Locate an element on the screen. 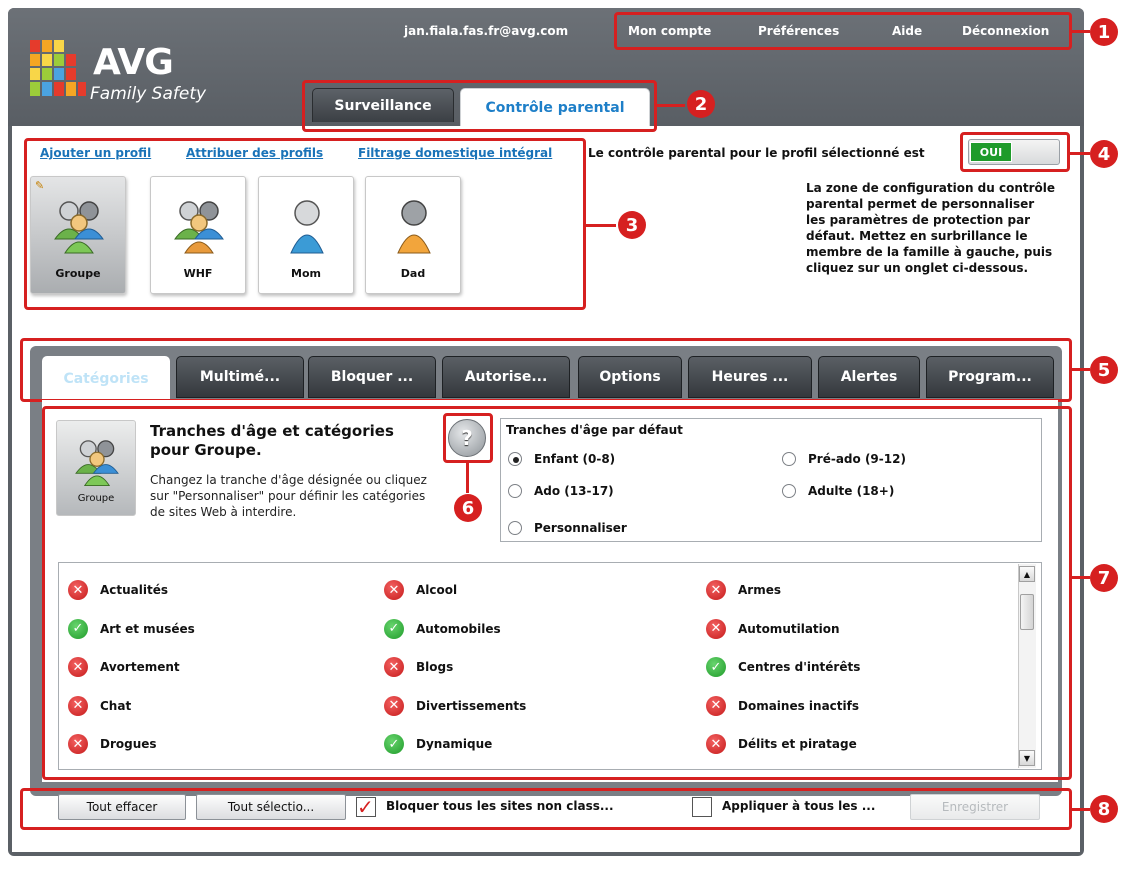 This screenshot has width=1132, height=869. logo-product: Family Safety is located at coordinates (148, 94).